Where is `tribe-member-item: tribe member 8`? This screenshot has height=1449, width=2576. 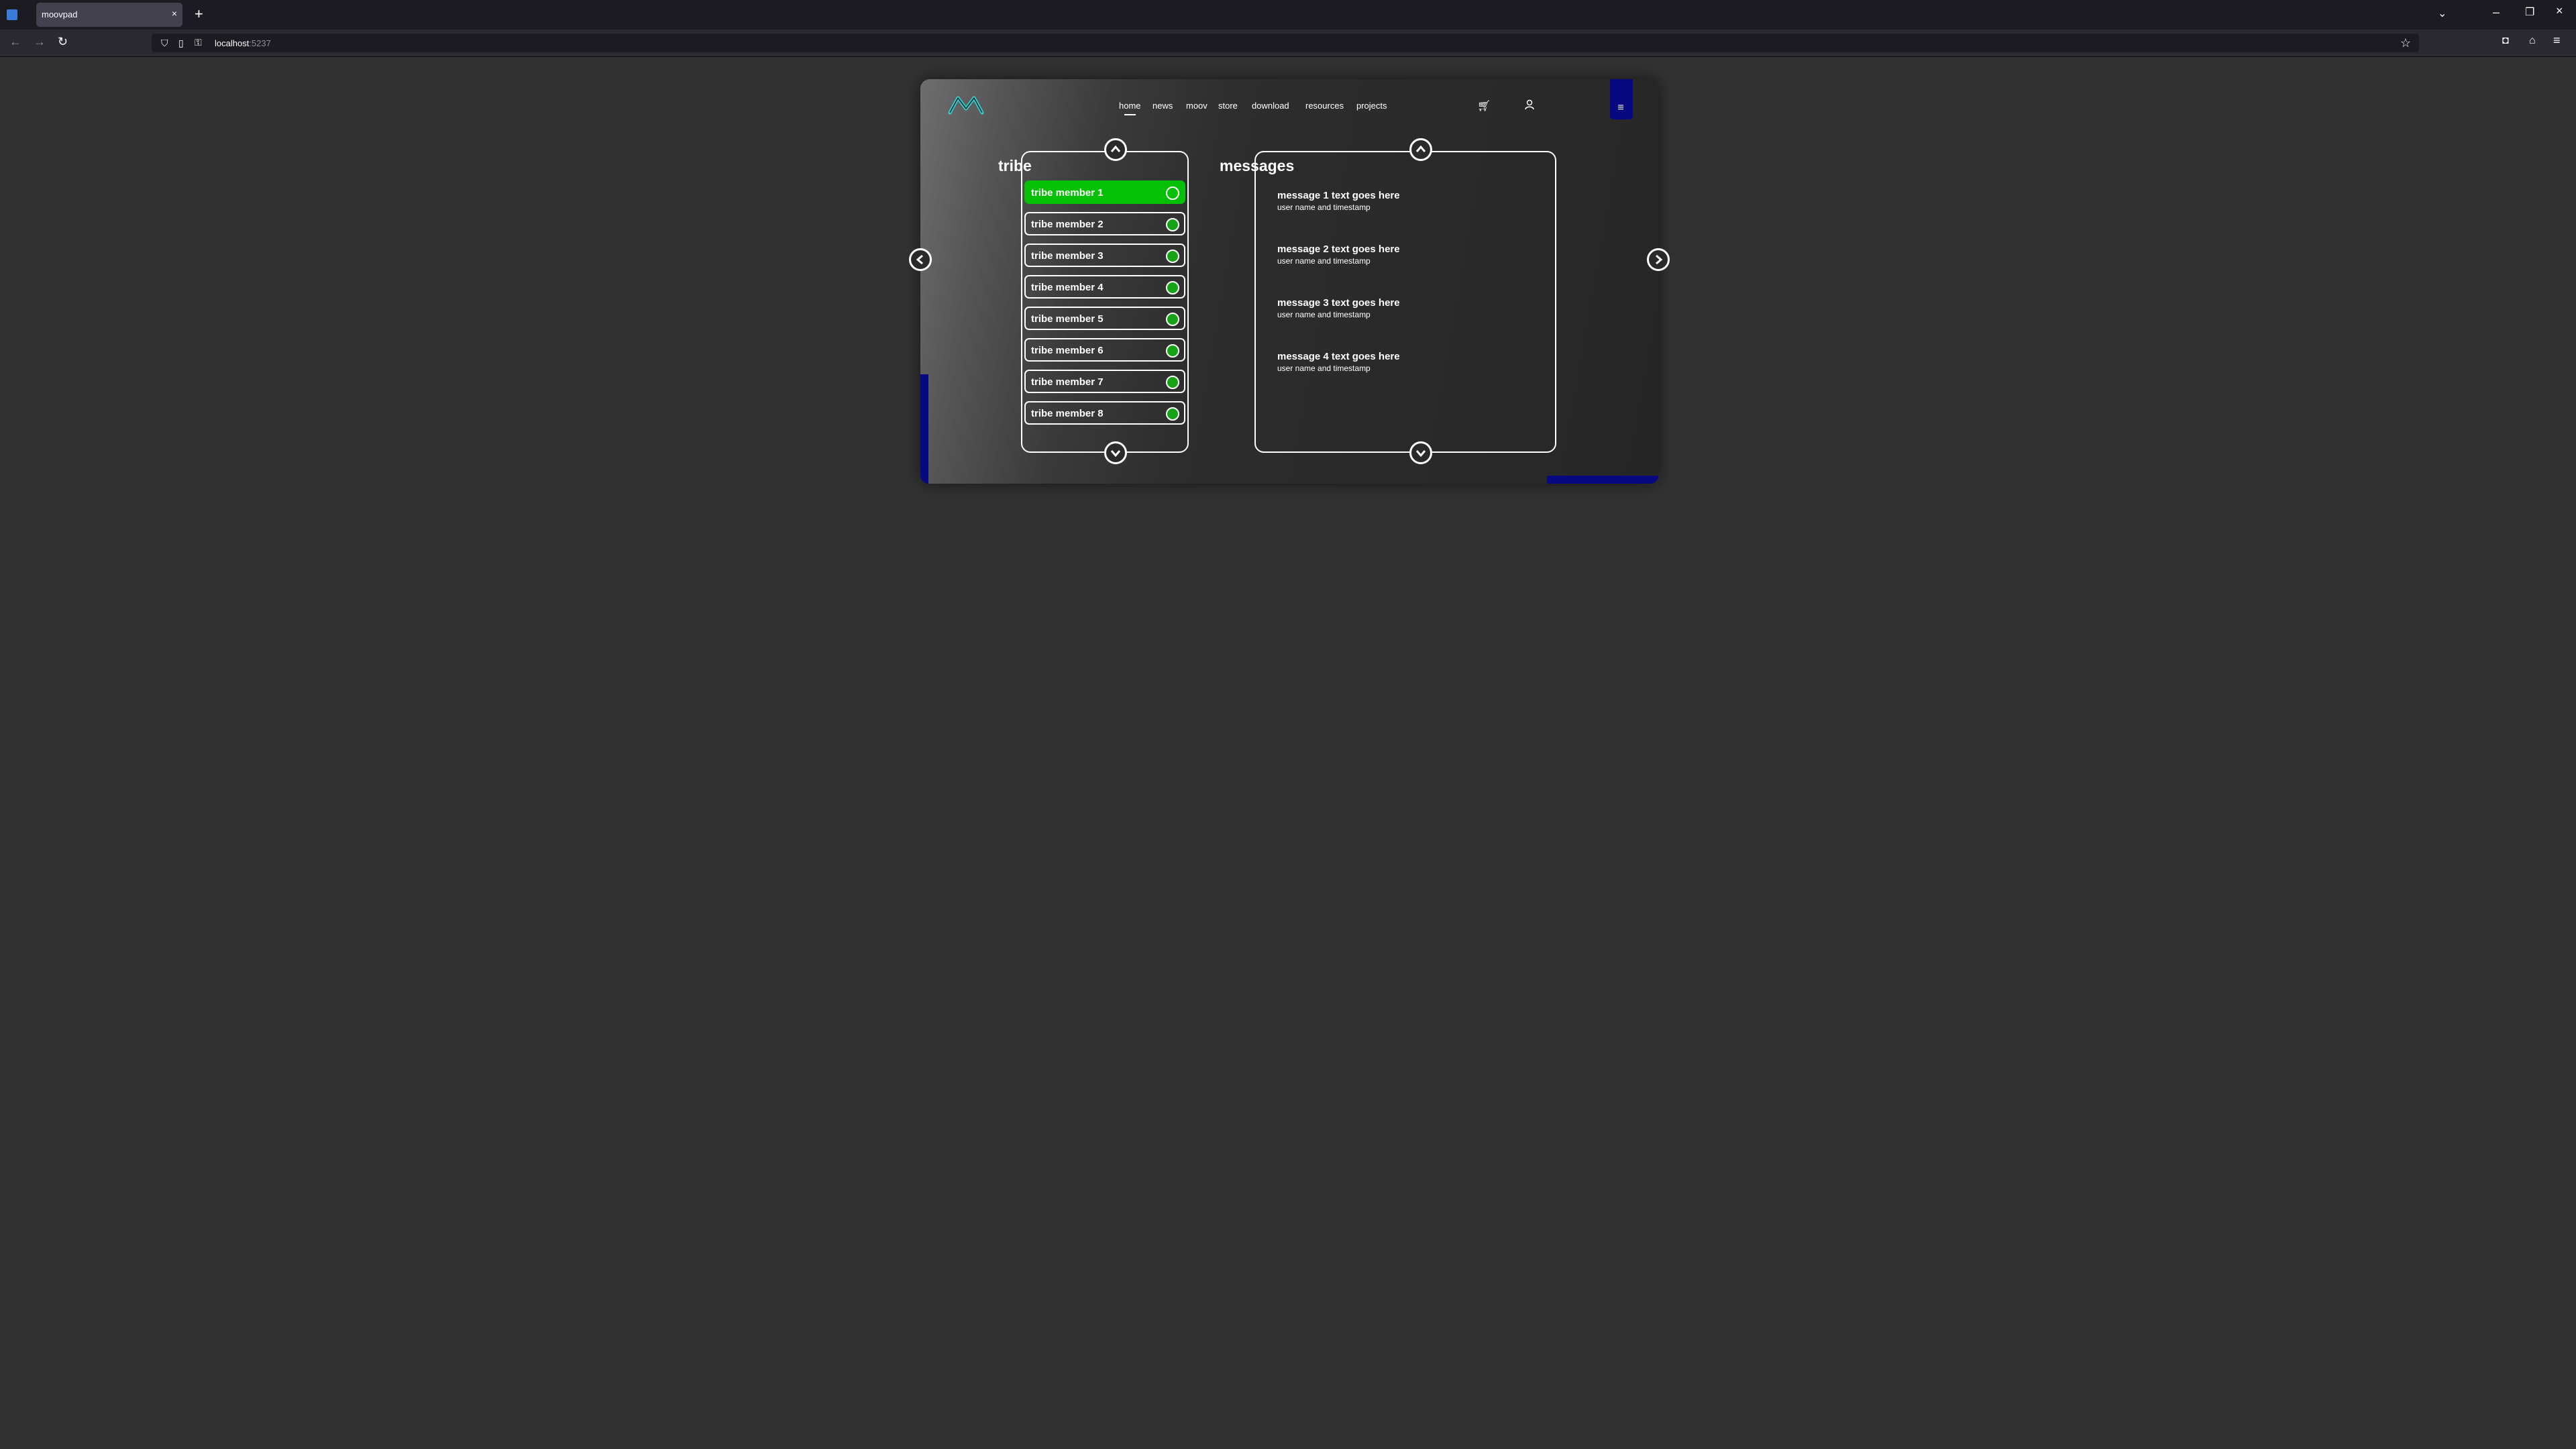 tribe-member-item: tribe member 8 is located at coordinates (1104, 413).